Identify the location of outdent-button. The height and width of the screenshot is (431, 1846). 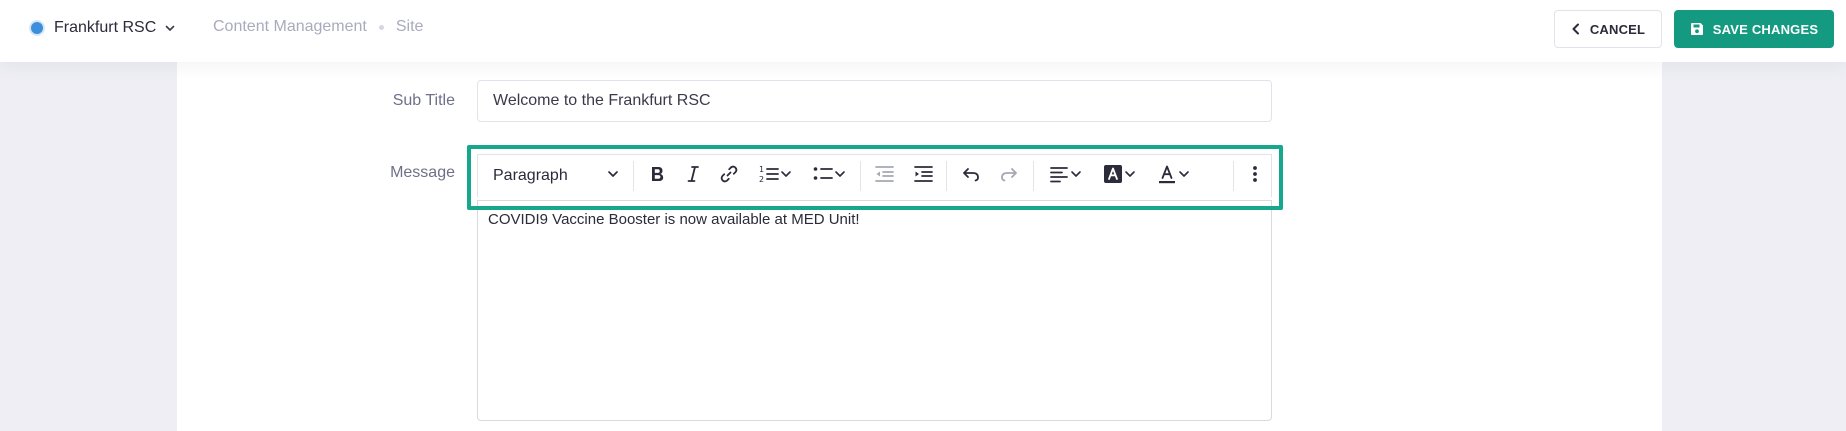
(884, 176).